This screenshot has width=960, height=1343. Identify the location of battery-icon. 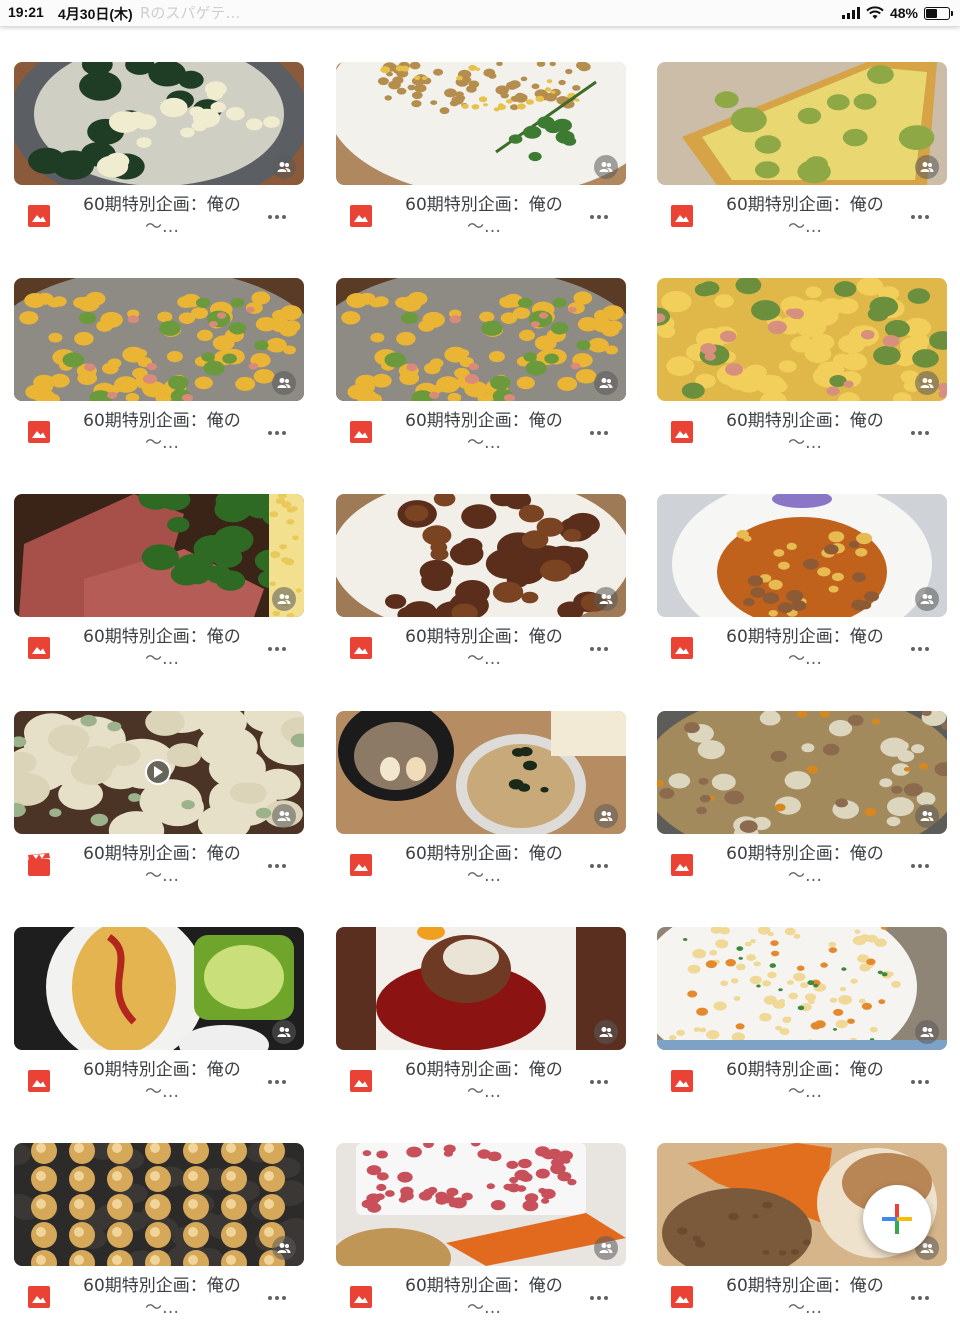
(938, 13).